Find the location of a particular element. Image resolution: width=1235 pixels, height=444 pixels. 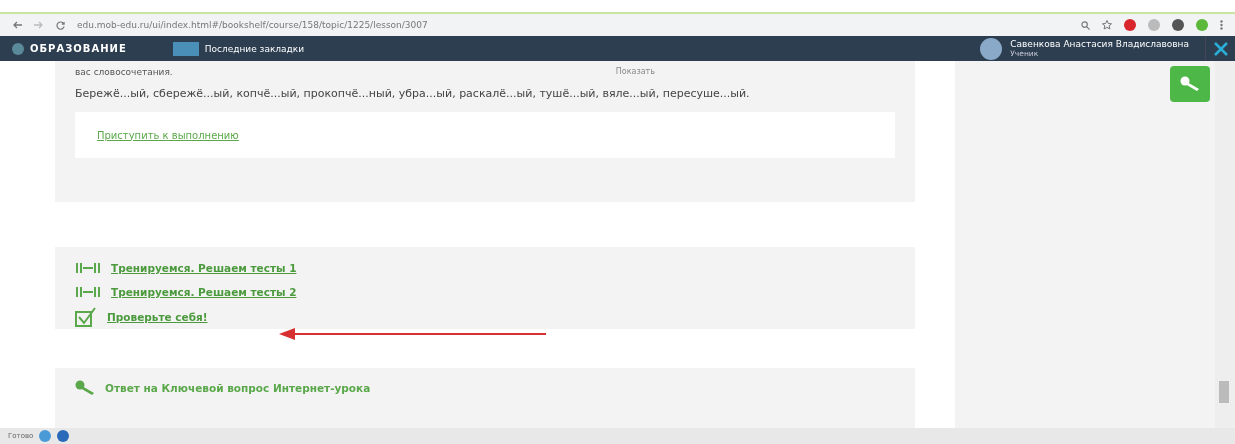

key-button is located at coordinates (1190, 84).